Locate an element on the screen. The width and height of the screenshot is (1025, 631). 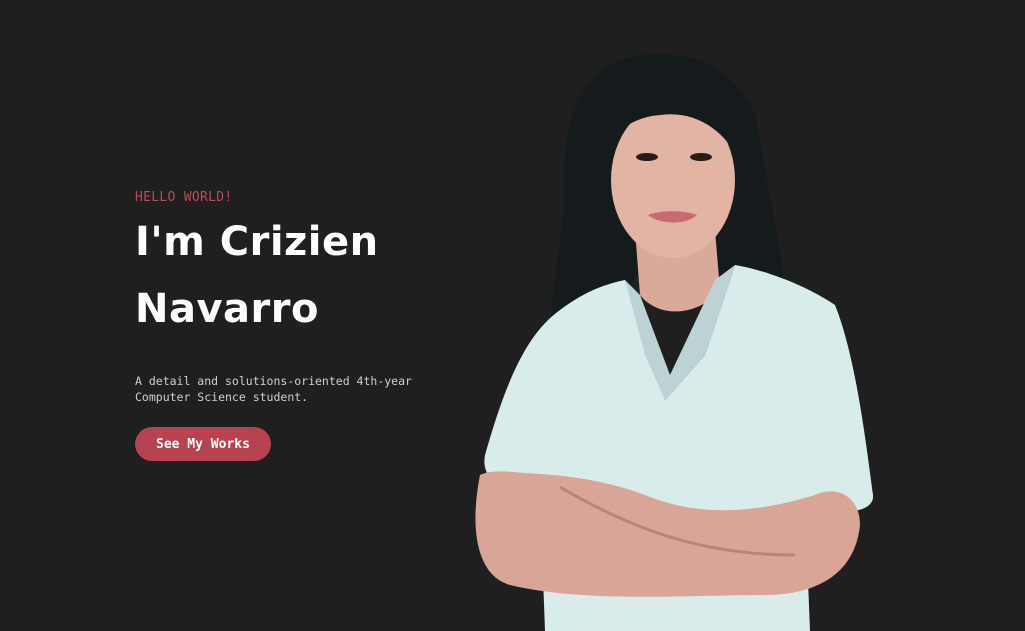
greeting-text: HELLO WORLD! is located at coordinates (184, 197).